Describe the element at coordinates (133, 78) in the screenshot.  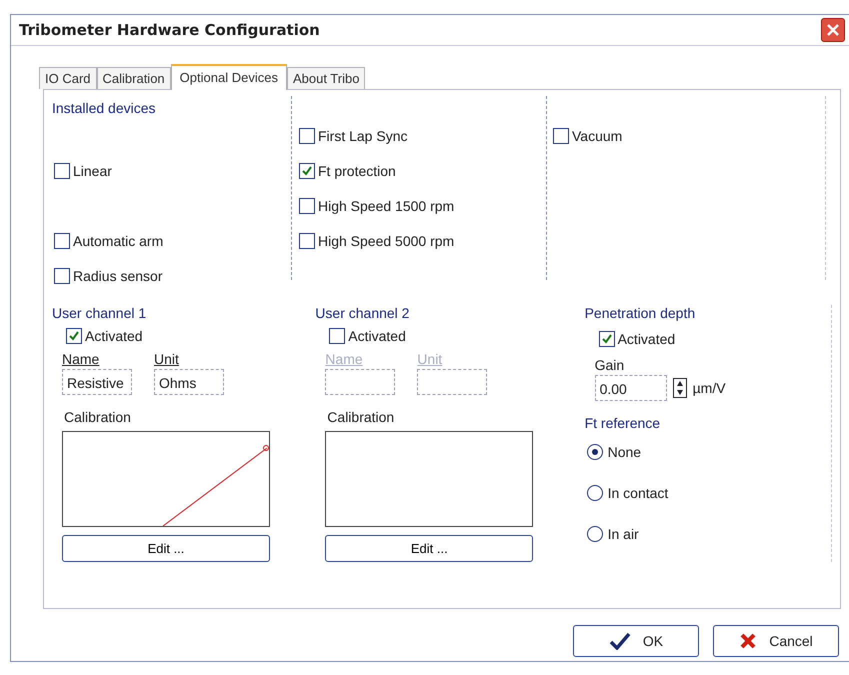
I see `tab: Calibration` at that location.